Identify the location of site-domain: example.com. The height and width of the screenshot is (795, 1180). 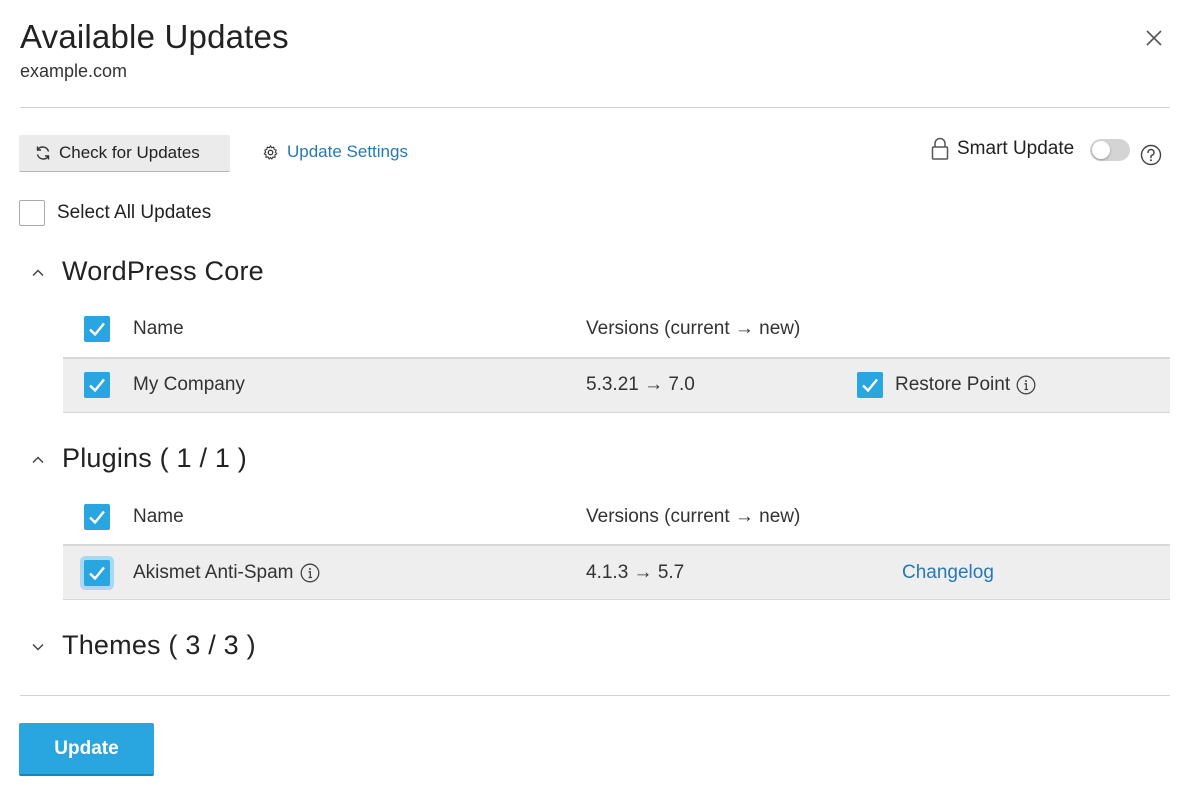
(74, 71).